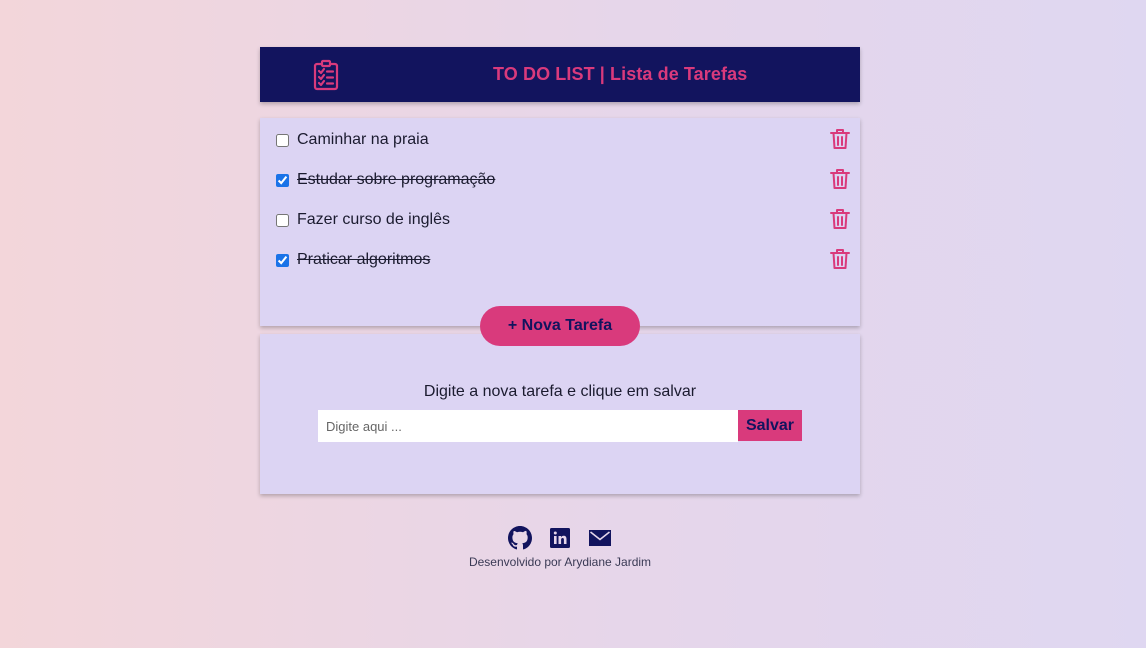 Image resolution: width=1146 pixels, height=648 pixels. What do you see at coordinates (560, 562) in the screenshot?
I see `credit-text: Desenvolvido por Arydiane Jardim` at bounding box center [560, 562].